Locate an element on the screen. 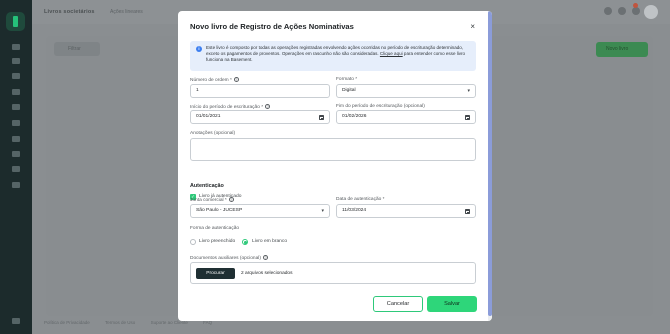  nav-calendar-icon is located at coordinates (16, 139).